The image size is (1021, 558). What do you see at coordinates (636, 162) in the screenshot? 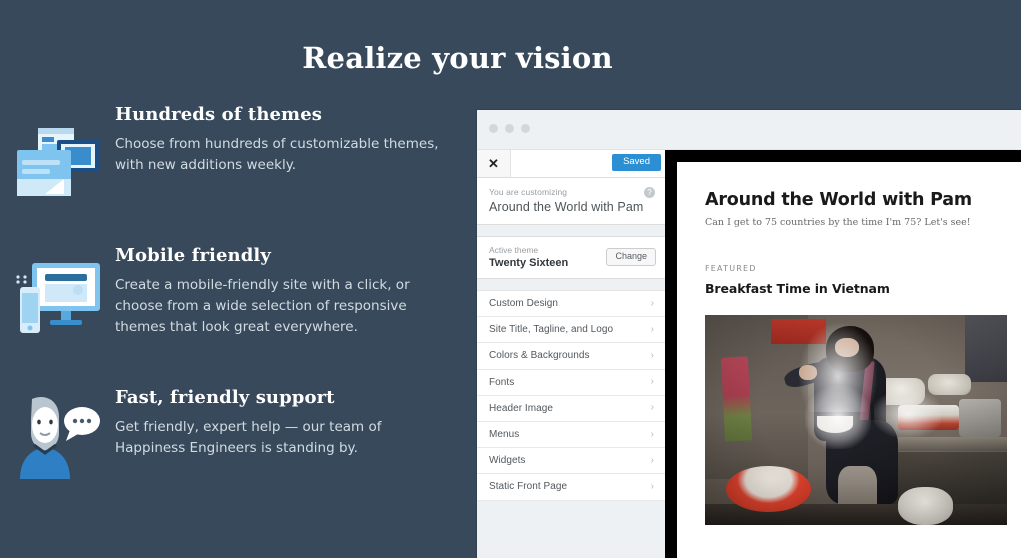
I see `save-button: Saved` at bounding box center [636, 162].